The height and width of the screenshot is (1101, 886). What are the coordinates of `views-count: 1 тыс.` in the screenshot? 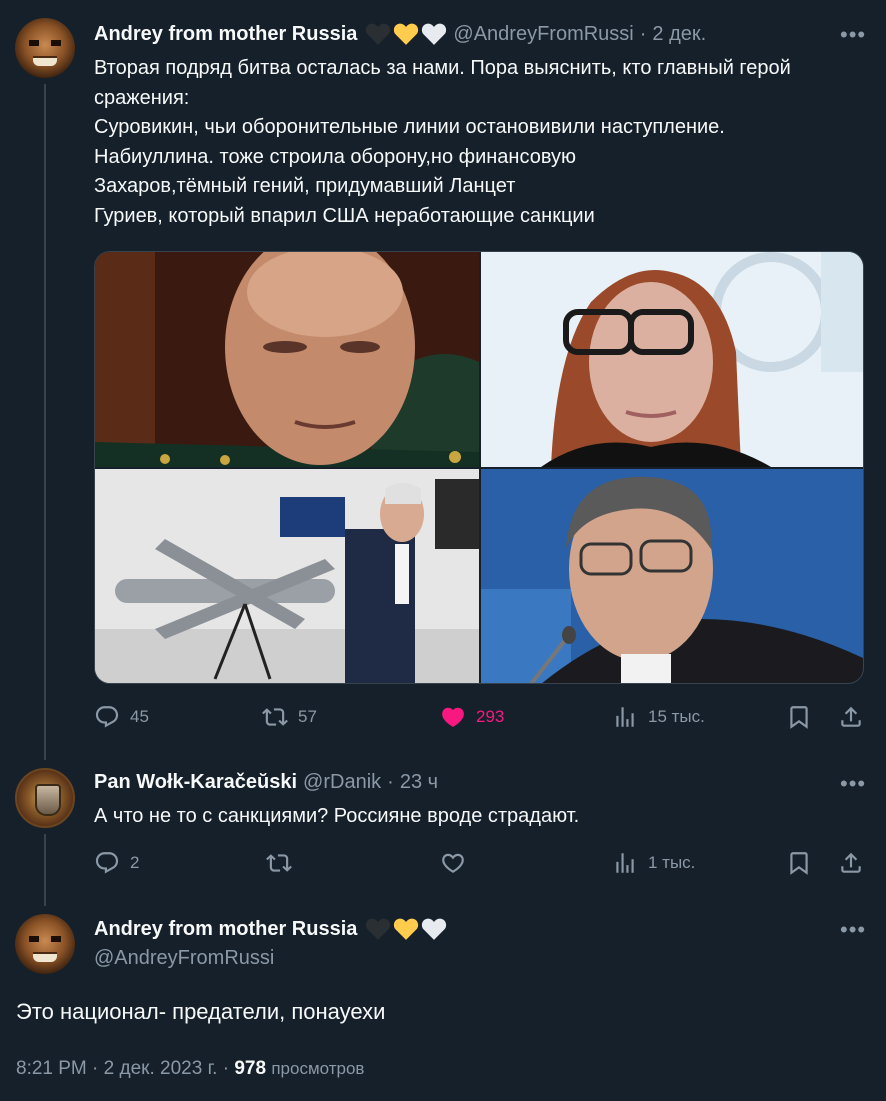 It's located at (672, 862).